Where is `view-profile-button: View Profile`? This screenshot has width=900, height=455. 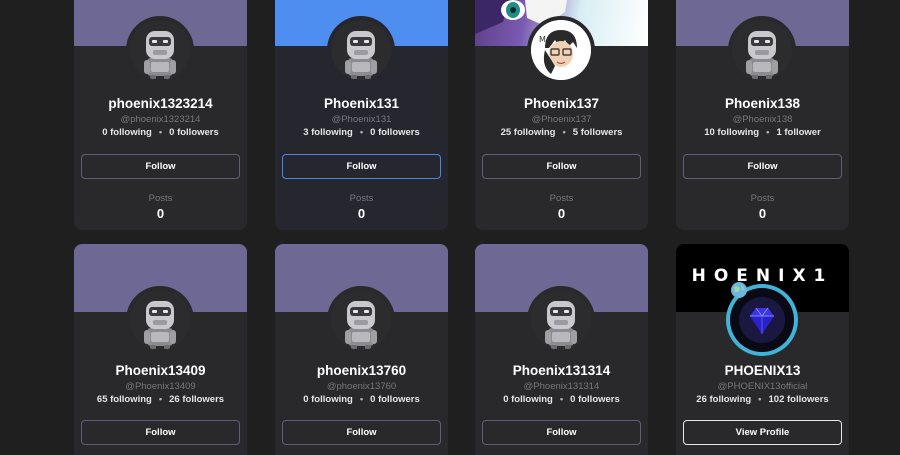
view-profile-button: View Profile is located at coordinates (762, 432).